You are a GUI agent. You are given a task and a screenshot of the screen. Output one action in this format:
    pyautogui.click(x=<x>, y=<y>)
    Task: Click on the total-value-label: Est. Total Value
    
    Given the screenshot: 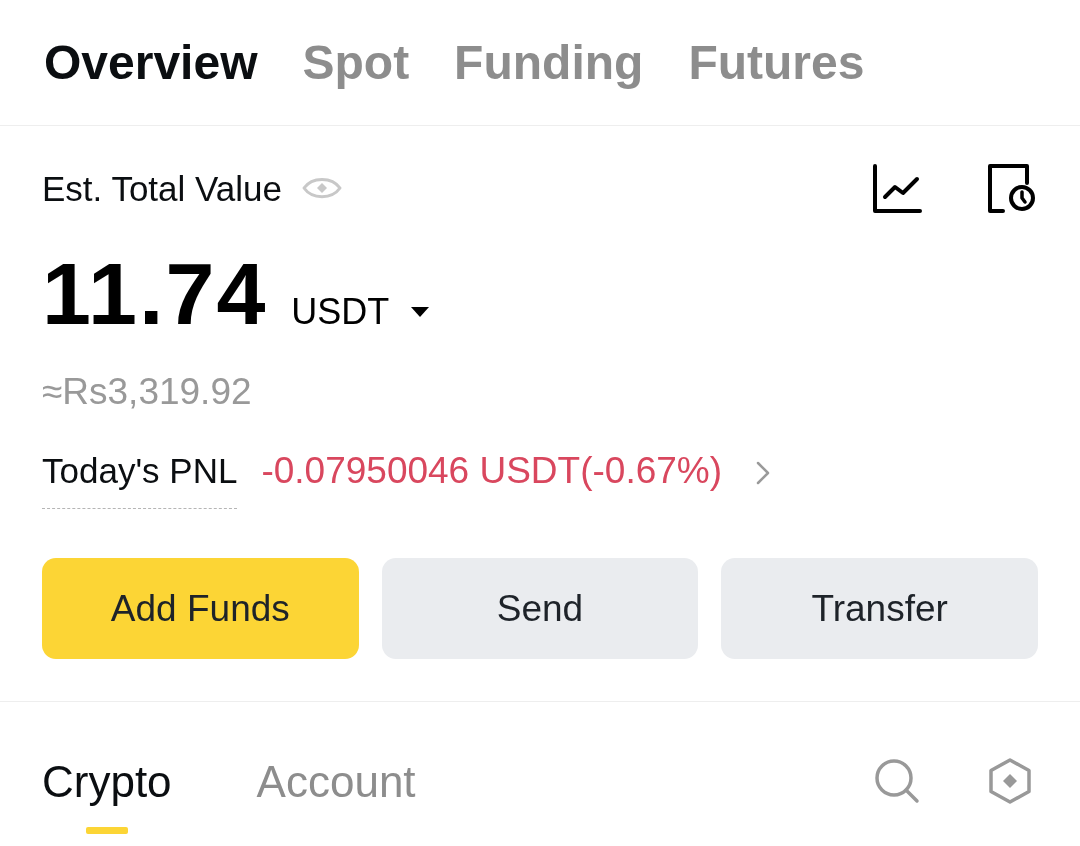 What is the action you would take?
    pyautogui.click(x=162, y=188)
    